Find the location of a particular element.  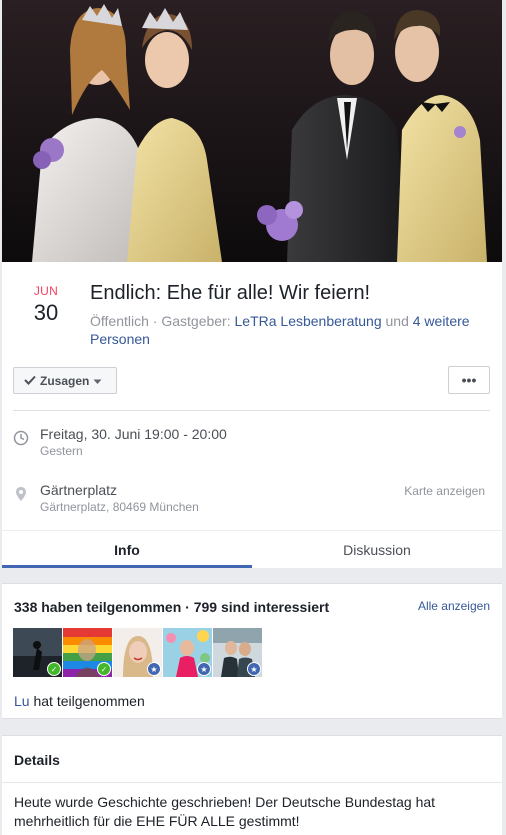

event-date: JUN 30 is located at coordinates (46, 305).